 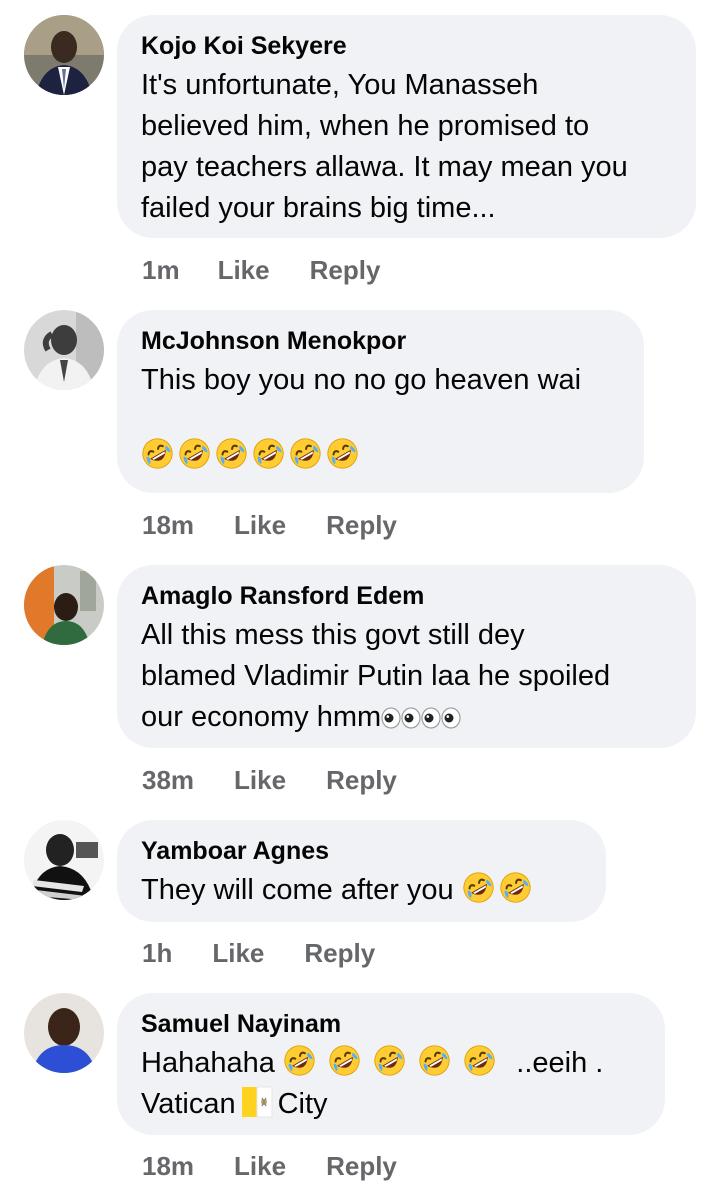 I want to click on comment-timestamp: 1h, so click(x=157, y=953).